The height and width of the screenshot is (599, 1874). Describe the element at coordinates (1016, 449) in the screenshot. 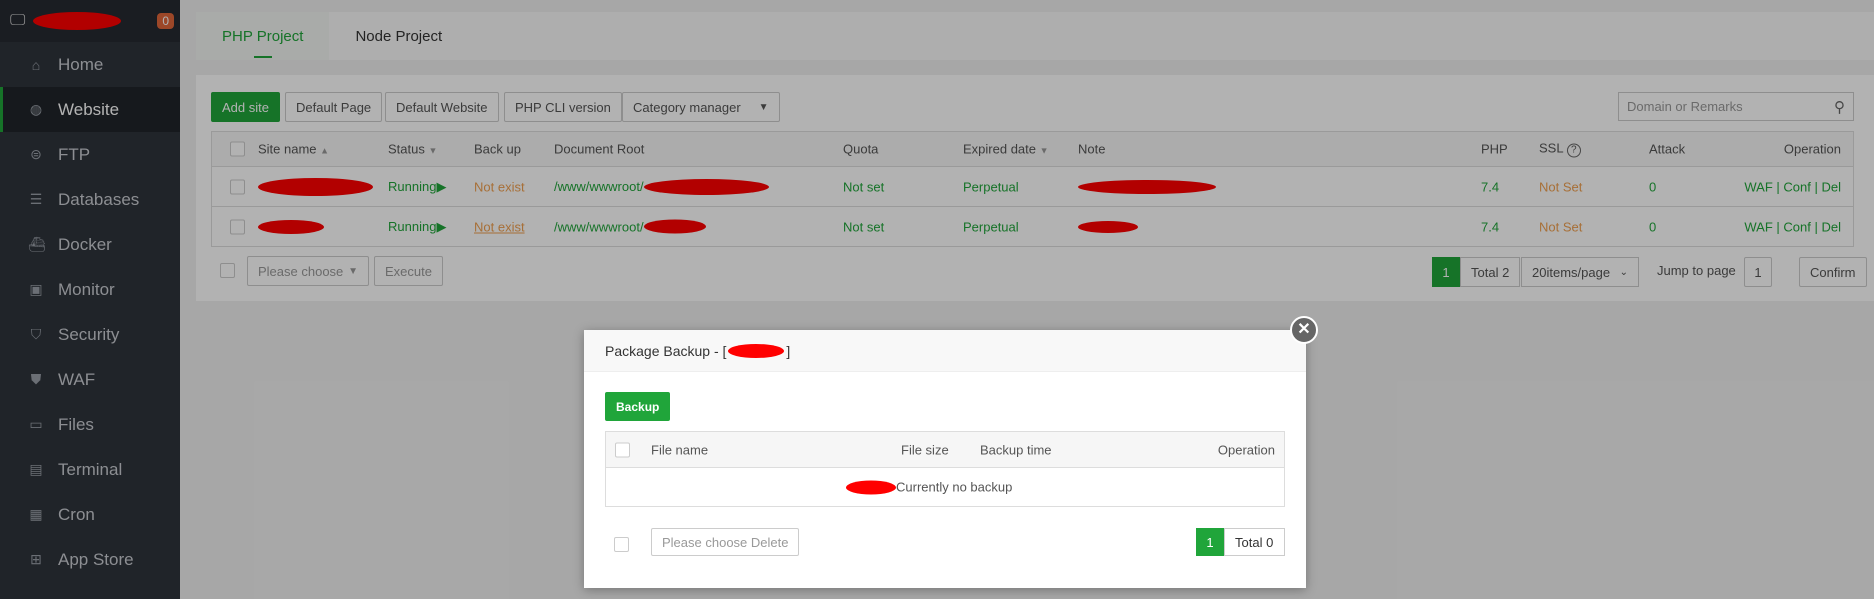

I see `col-backup-time: Backup time` at that location.